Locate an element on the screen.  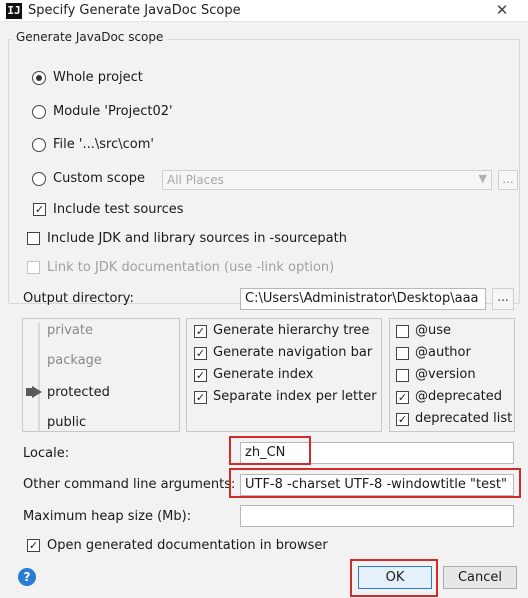
output-directory-label: Output directory: is located at coordinates (78, 298).